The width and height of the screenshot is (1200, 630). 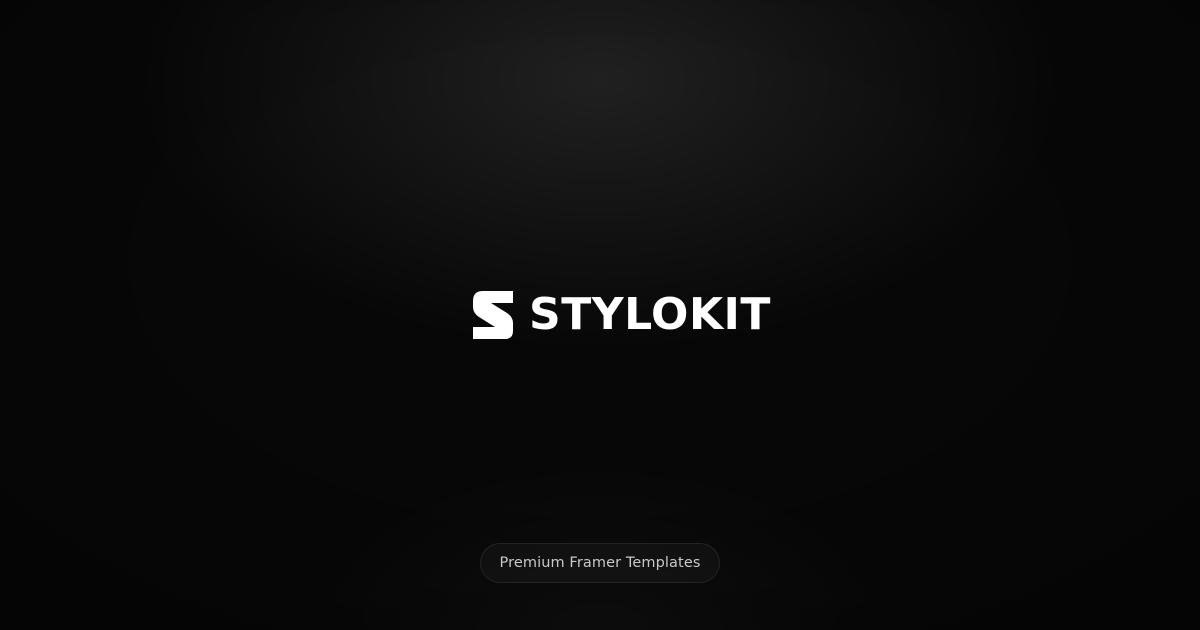 I want to click on brand-logo: STYLOKIT, so click(x=621, y=315).